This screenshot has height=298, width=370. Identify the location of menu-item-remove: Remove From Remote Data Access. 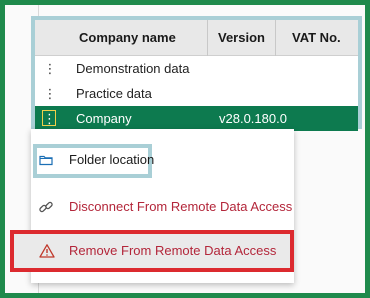
(152, 251).